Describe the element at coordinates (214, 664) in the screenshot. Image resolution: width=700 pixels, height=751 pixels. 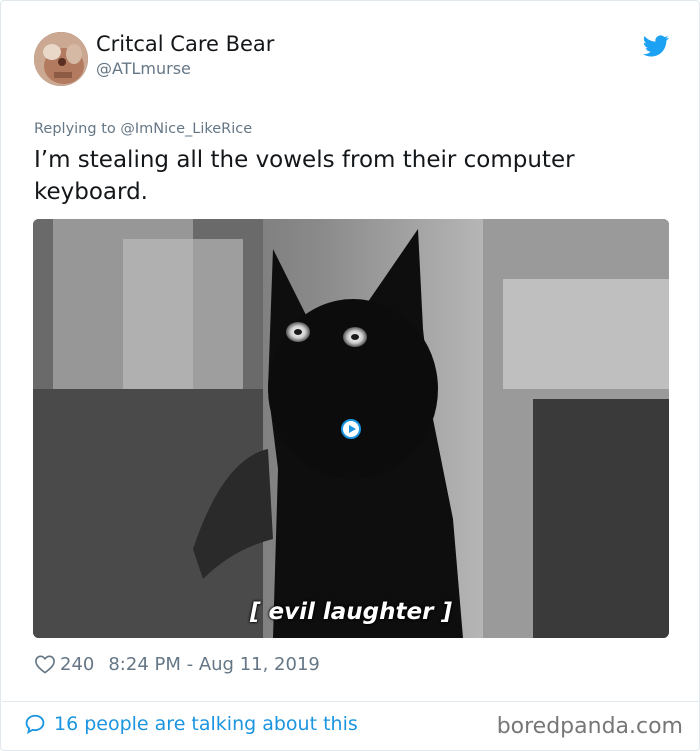
I see `tweet-timestamp: 8:24 PM - Aug 11, 2019` at that location.